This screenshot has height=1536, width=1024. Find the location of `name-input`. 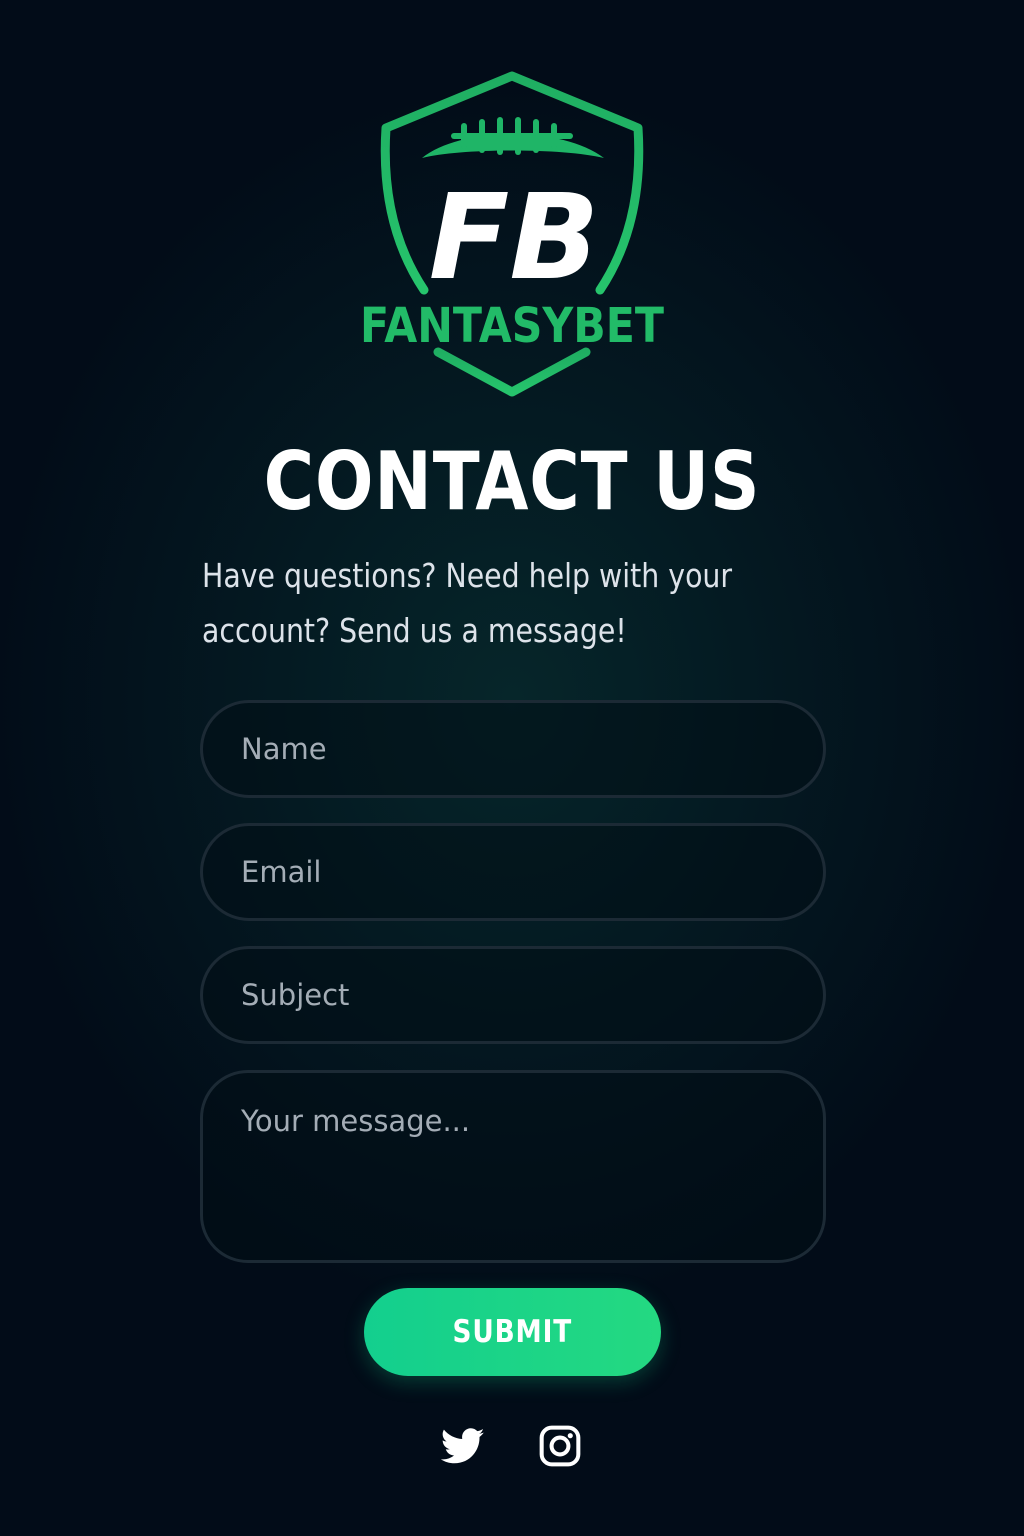

name-input is located at coordinates (513, 749).